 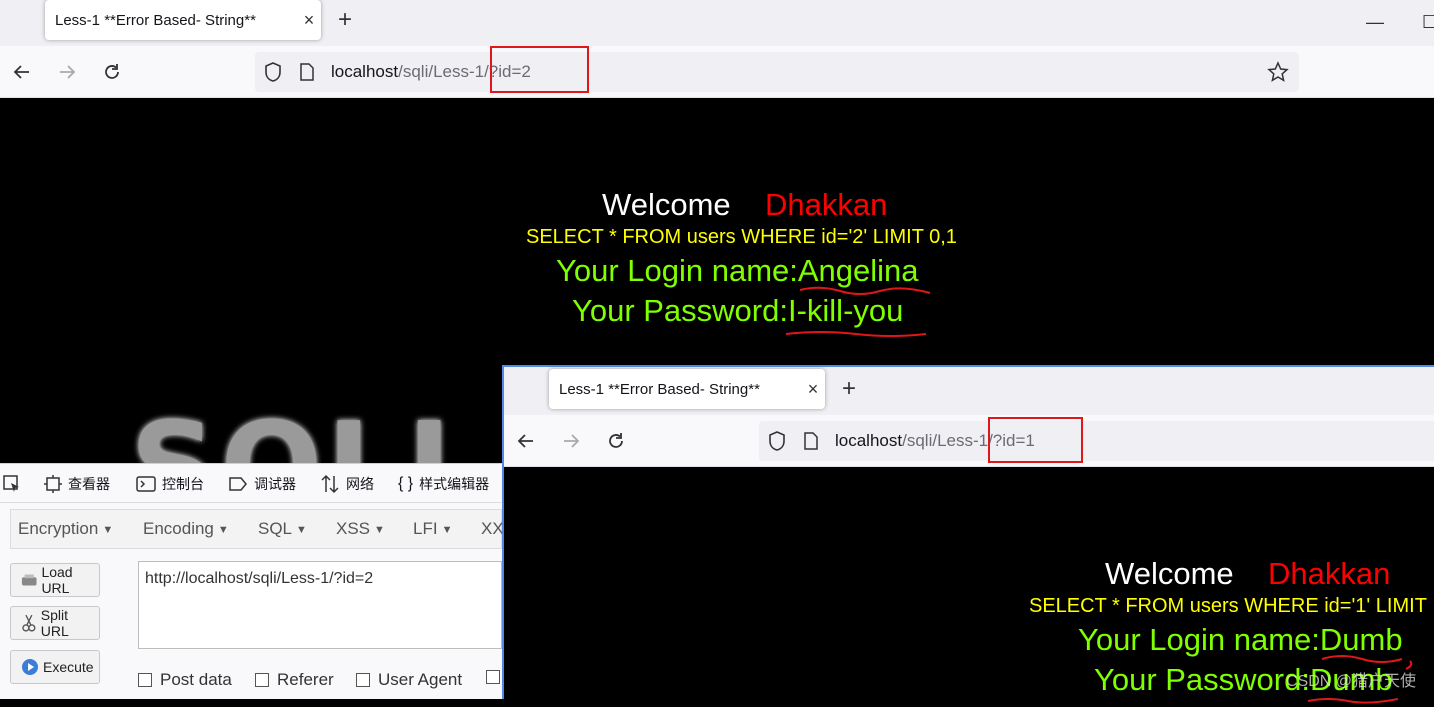 What do you see at coordinates (282, 529) in the screenshot?
I see `hackbar-menu-sql: SQL ▼` at bounding box center [282, 529].